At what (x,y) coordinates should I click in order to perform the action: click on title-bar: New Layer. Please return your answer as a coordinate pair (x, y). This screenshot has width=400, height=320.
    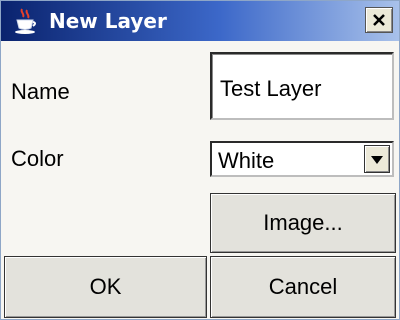
    Looking at the image, I should click on (200, 21).